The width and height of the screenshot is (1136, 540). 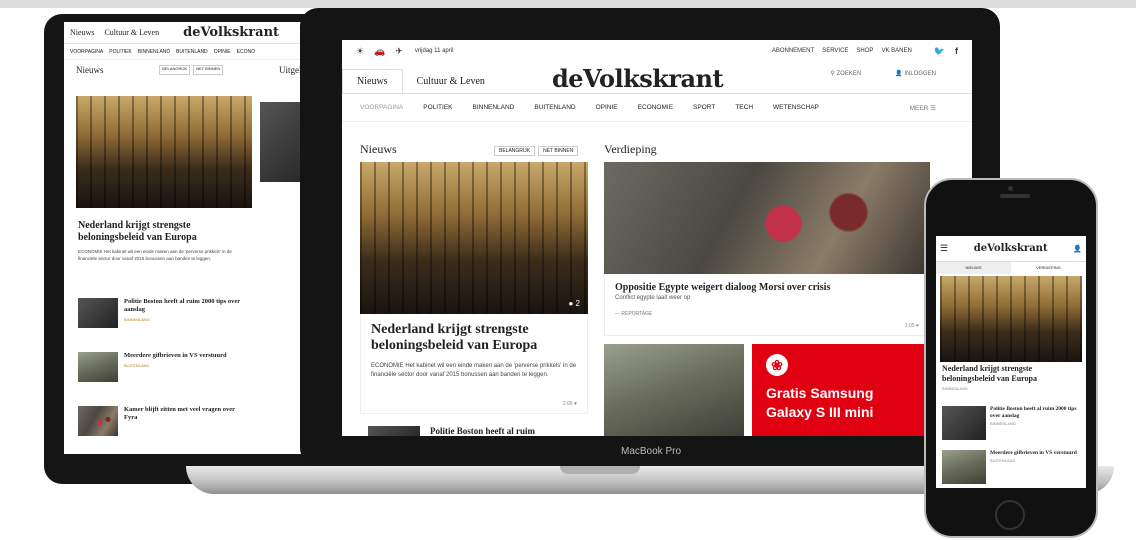 What do you see at coordinates (600, 470) in the screenshot?
I see `laptop-notch` at bounding box center [600, 470].